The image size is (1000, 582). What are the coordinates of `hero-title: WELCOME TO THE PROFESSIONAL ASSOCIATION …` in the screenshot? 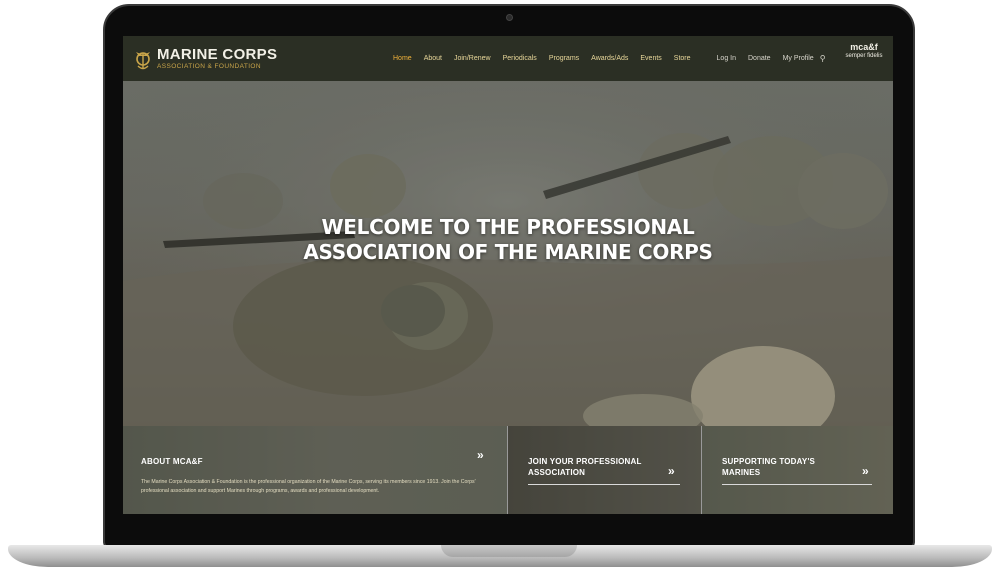 It's located at (508, 240).